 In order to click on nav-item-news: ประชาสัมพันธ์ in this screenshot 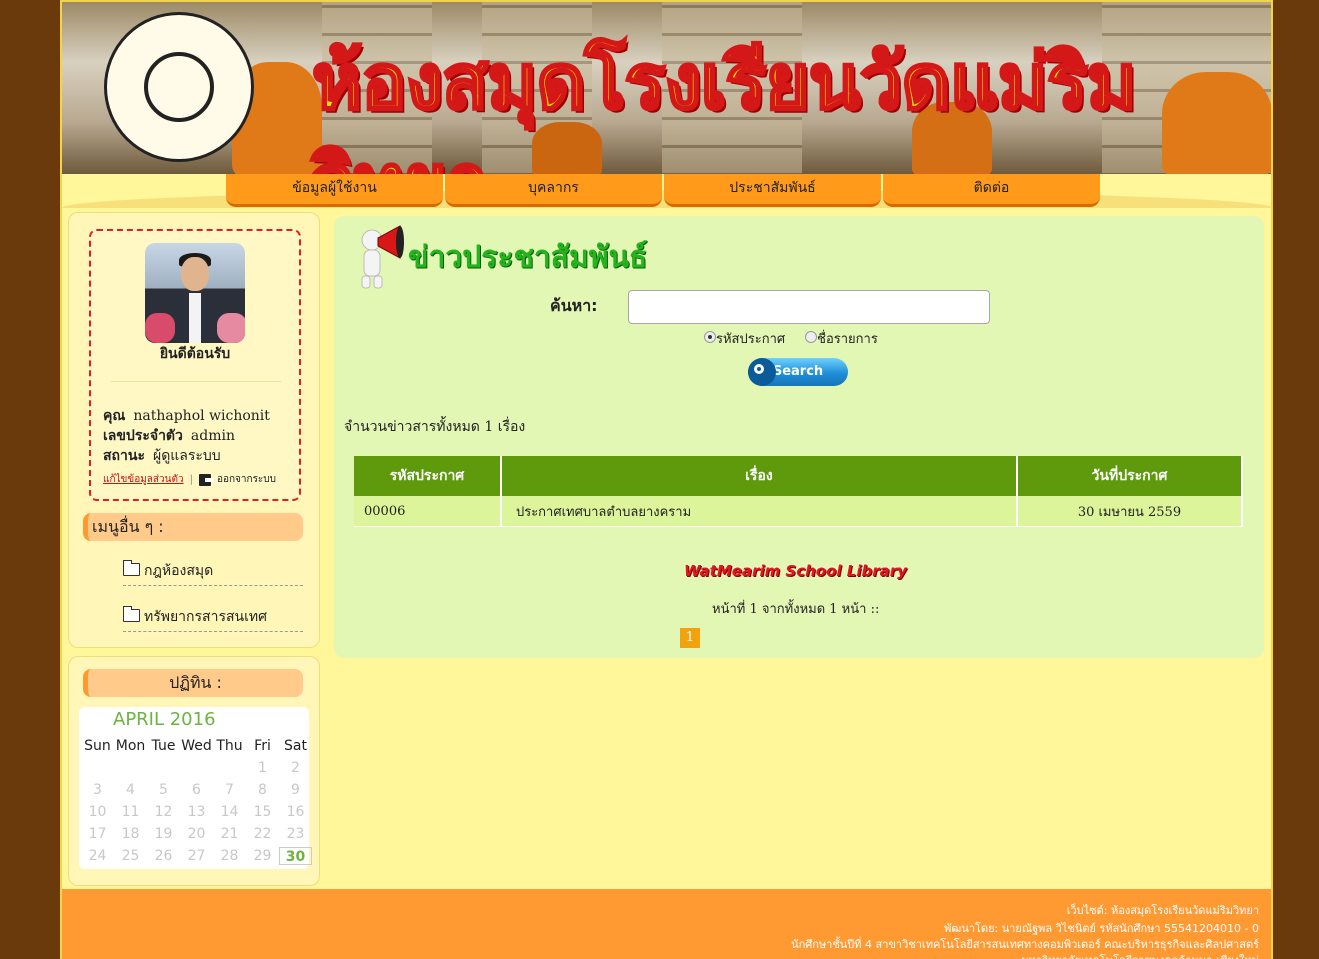, I will do `click(772, 190)`.